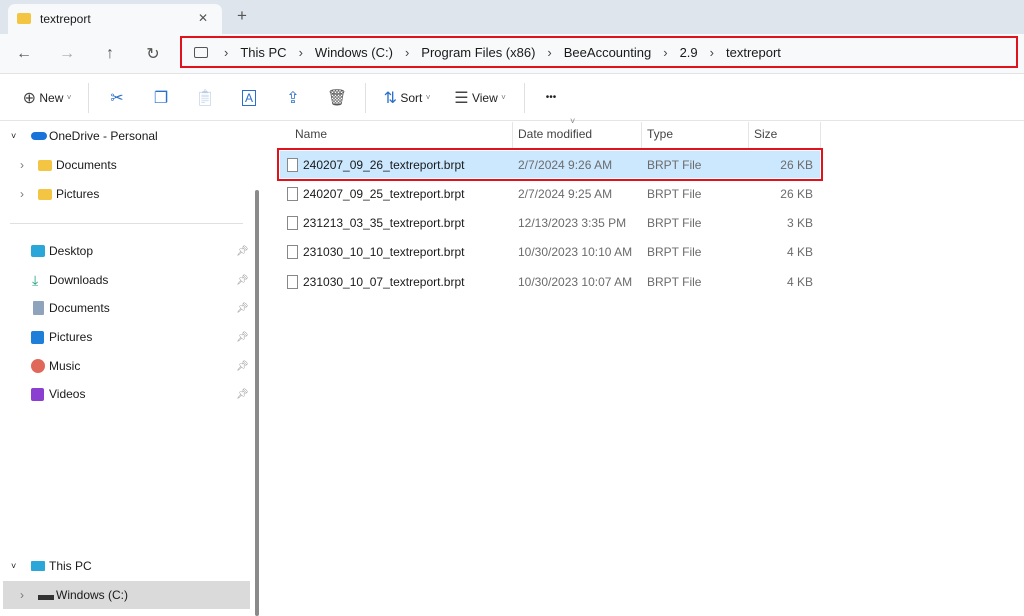 The image size is (1024, 616). What do you see at coordinates (484, 97) in the screenshot?
I see `view-label: View` at bounding box center [484, 97].